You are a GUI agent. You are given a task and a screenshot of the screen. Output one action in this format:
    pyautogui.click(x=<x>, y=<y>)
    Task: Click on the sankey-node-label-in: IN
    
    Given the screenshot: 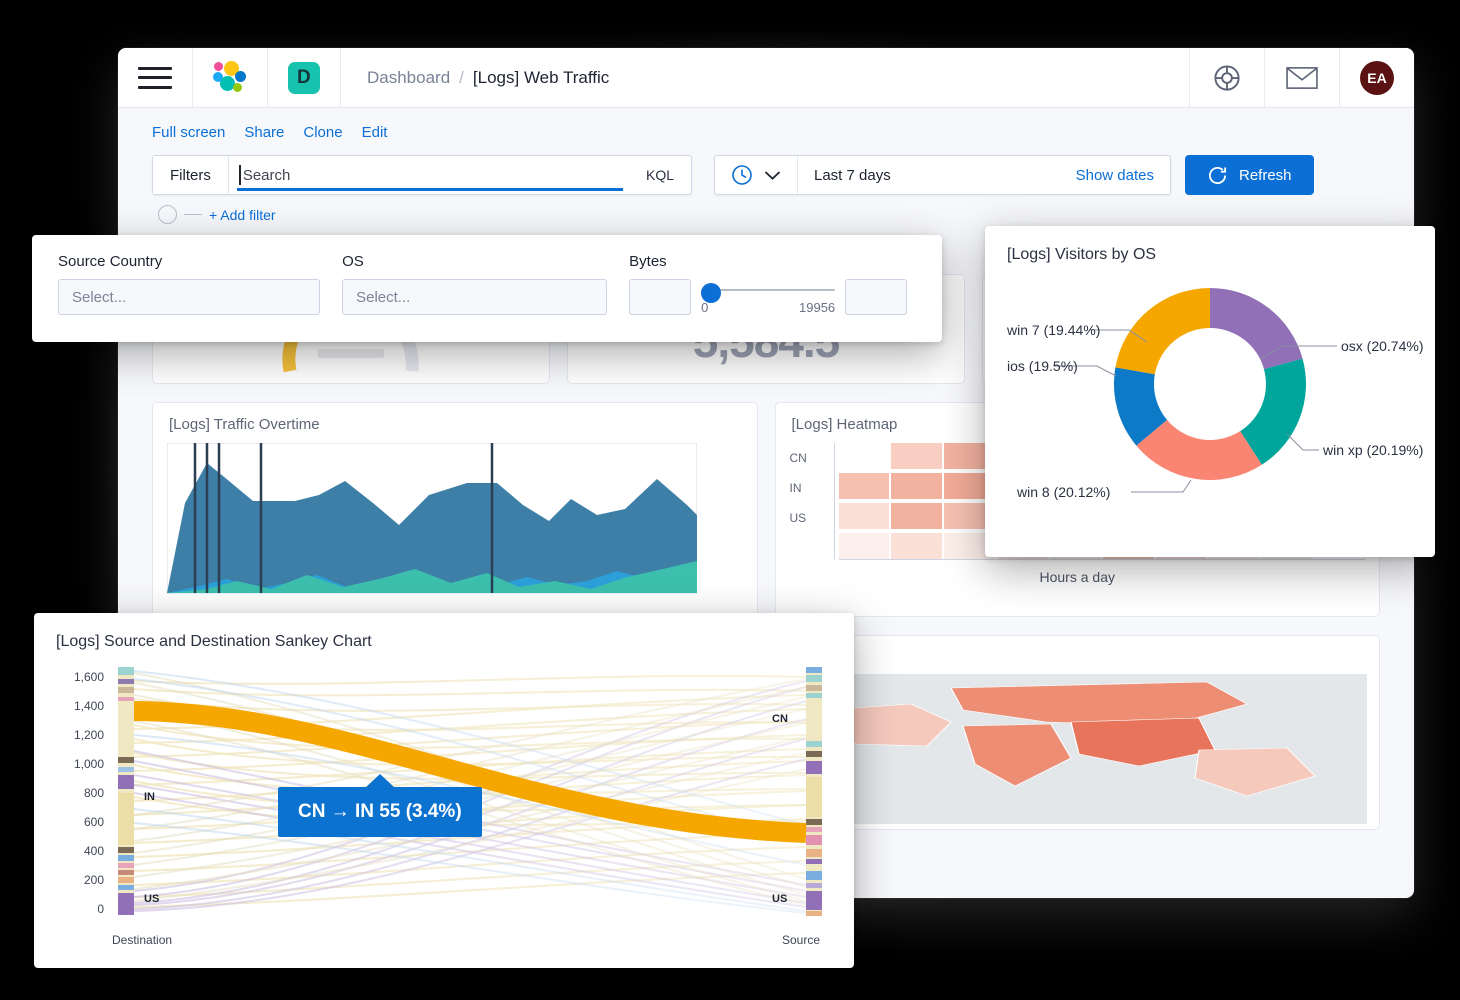 What is the action you would take?
    pyautogui.click(x=149, y=797)
    